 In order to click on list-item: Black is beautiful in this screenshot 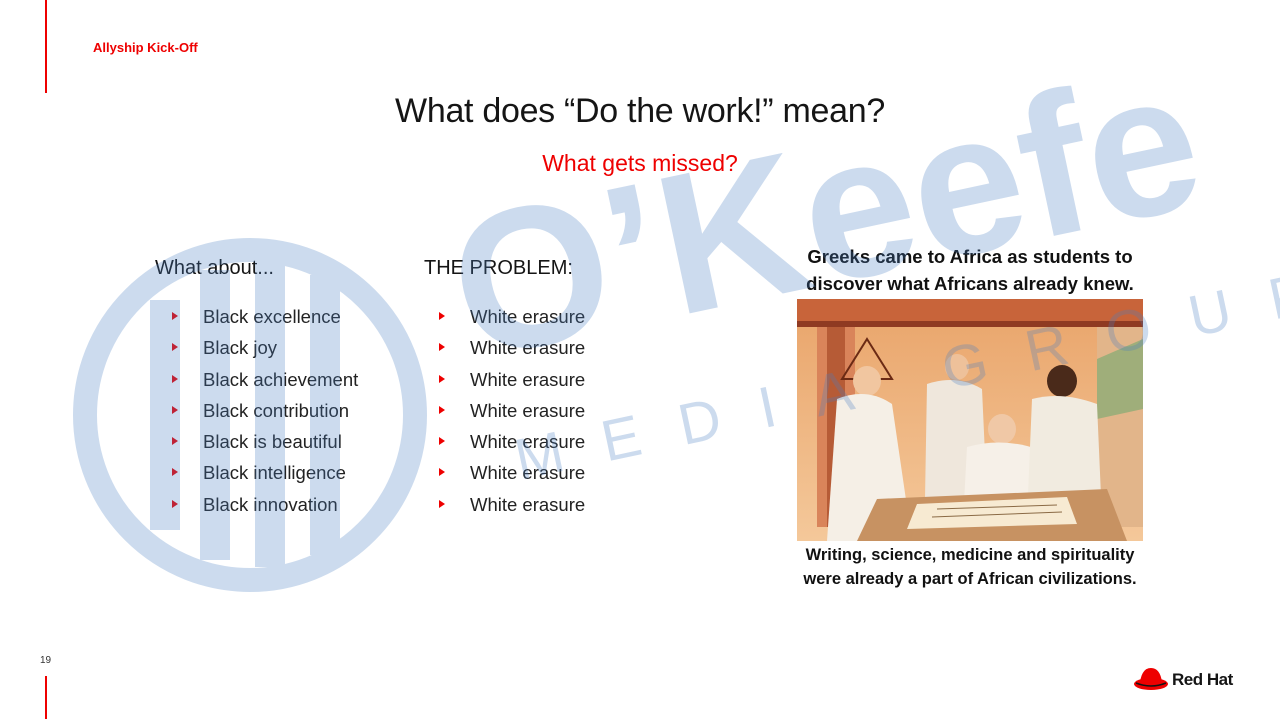, I will do `click(264, 444)`.